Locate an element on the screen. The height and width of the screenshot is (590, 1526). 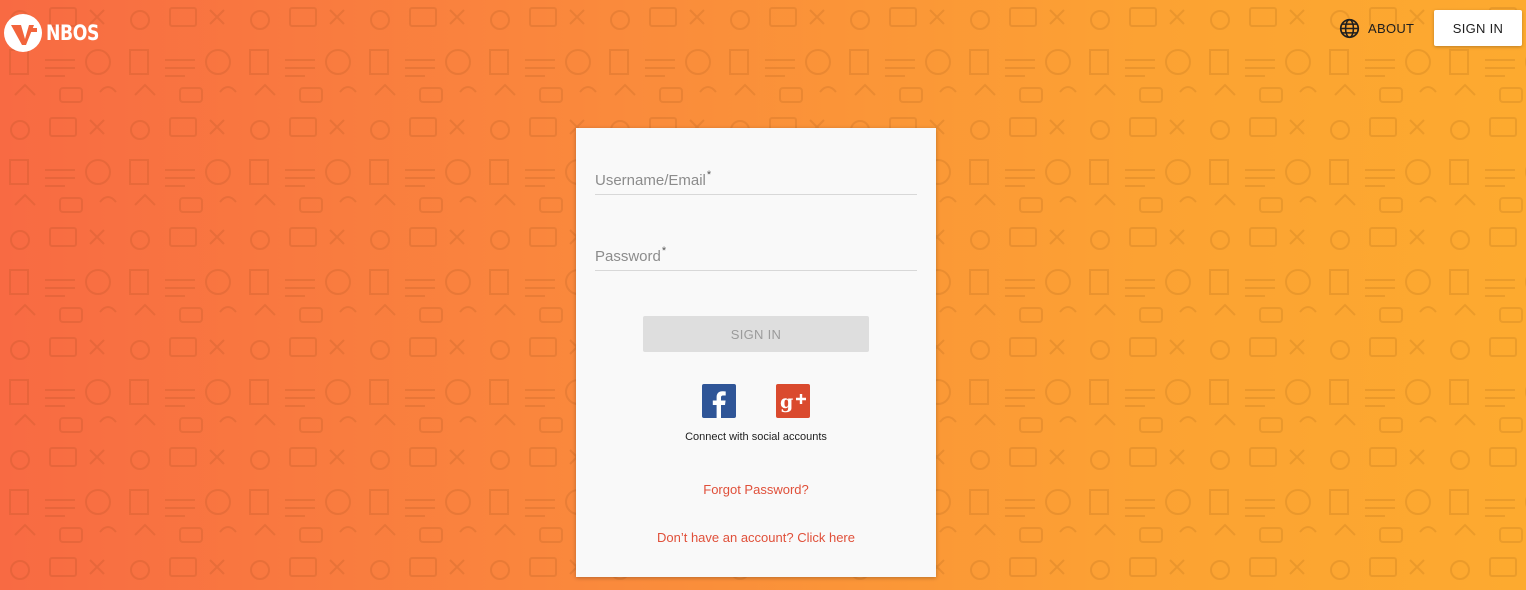
facebook-button is located at coordinates (719, 401).